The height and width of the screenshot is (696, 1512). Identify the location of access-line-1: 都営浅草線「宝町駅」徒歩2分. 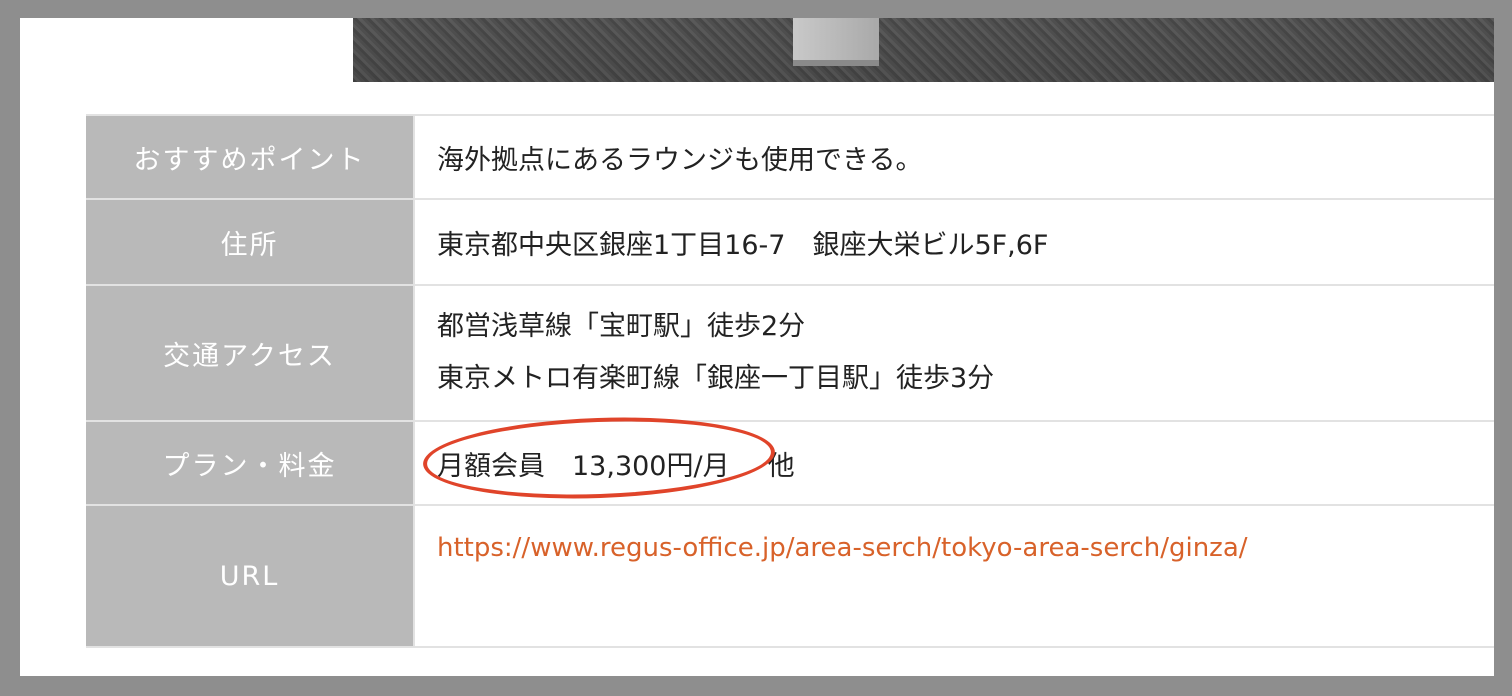
(621, 326).